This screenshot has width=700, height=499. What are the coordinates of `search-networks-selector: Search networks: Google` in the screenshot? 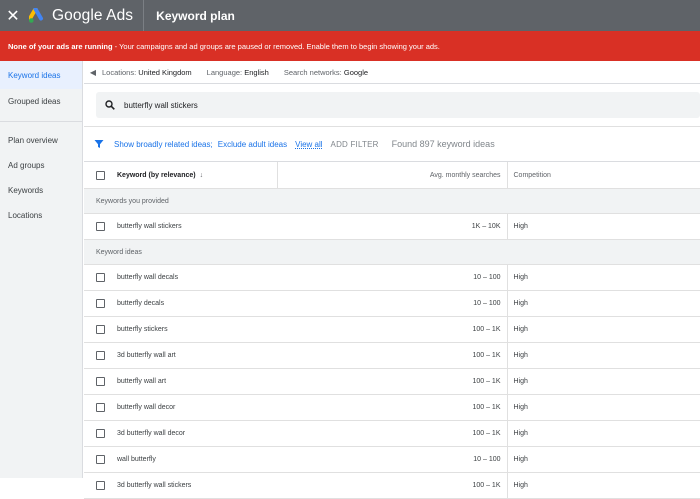 It's located at (326, 72).